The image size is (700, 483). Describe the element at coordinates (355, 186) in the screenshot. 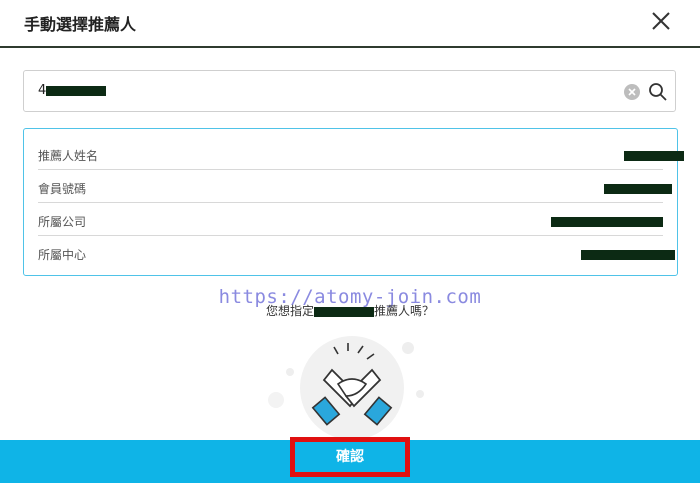

I see `info-row-member-number: 會員號碼` at that location.